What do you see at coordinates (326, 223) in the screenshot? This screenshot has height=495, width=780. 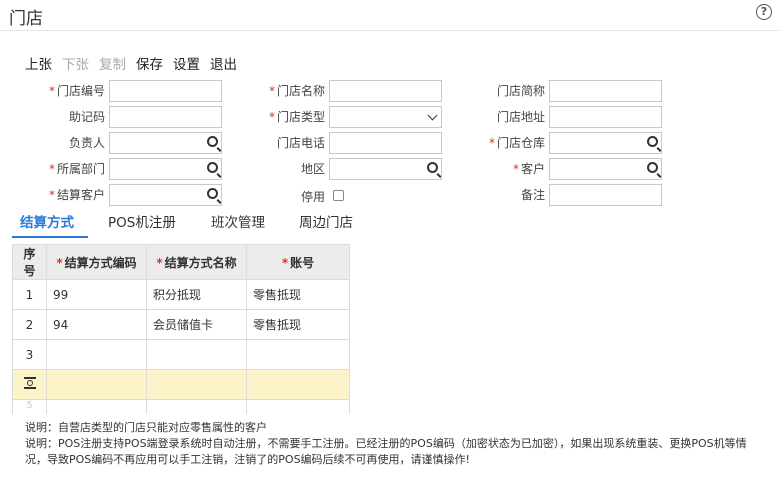 I see `tab-nearby-stores: 周边门店` at bounding box center [326, 223].